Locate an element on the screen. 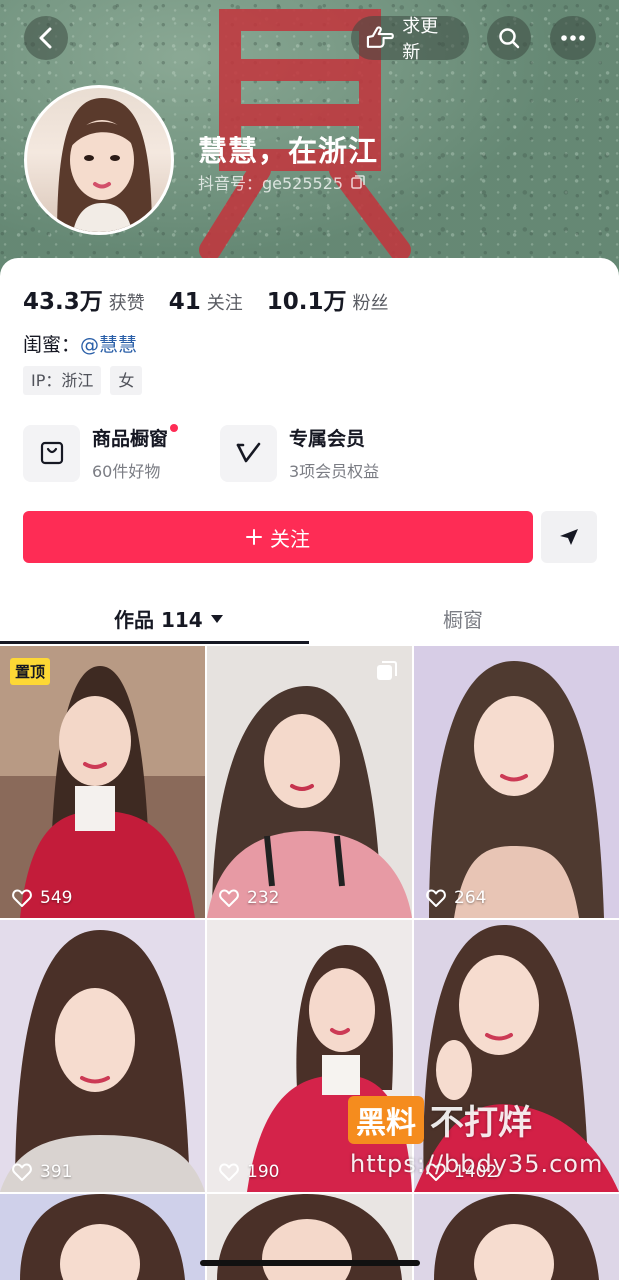  avatar-portrait is located at coordinates (104, 165).